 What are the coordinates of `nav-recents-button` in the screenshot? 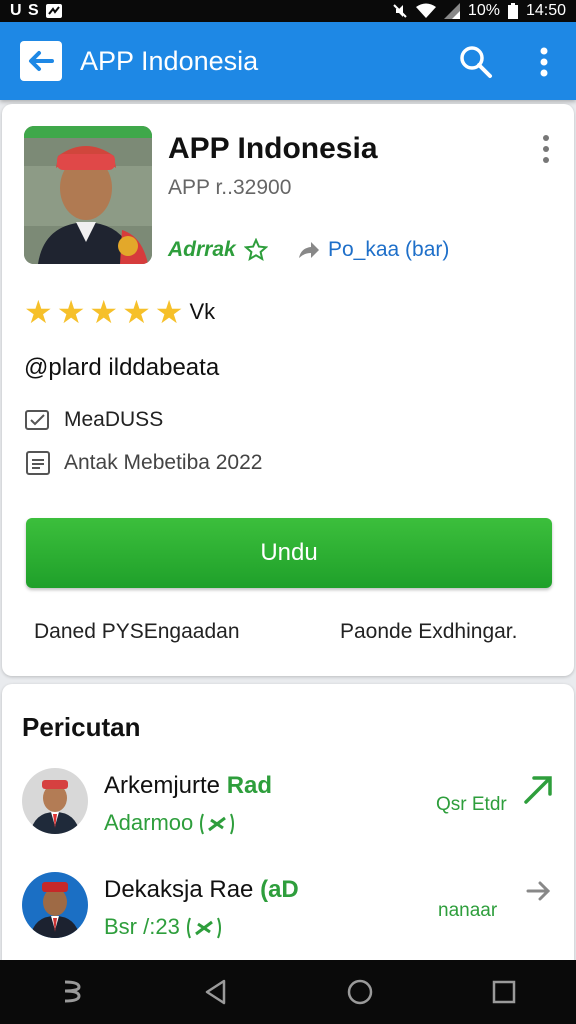 It's located at (504, 992).